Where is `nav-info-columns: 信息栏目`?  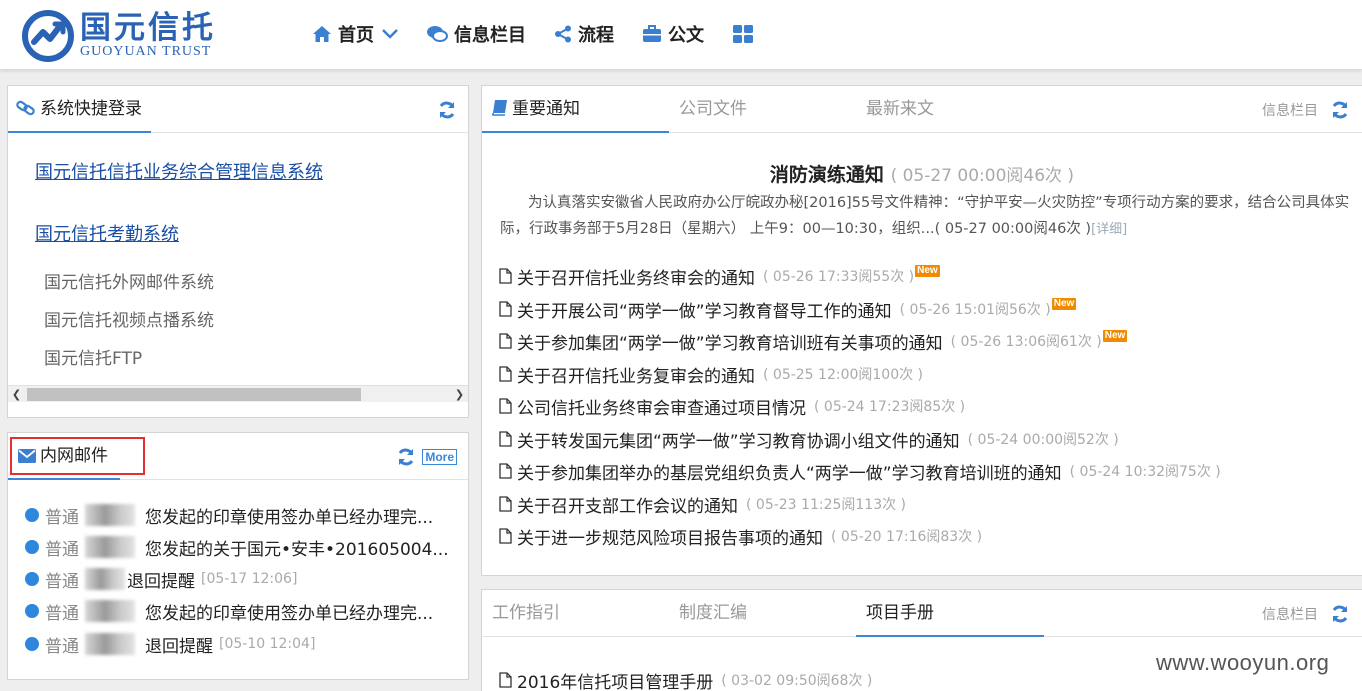
nav-info-columns: 信息栏目 is located at coordinates (476, 34).